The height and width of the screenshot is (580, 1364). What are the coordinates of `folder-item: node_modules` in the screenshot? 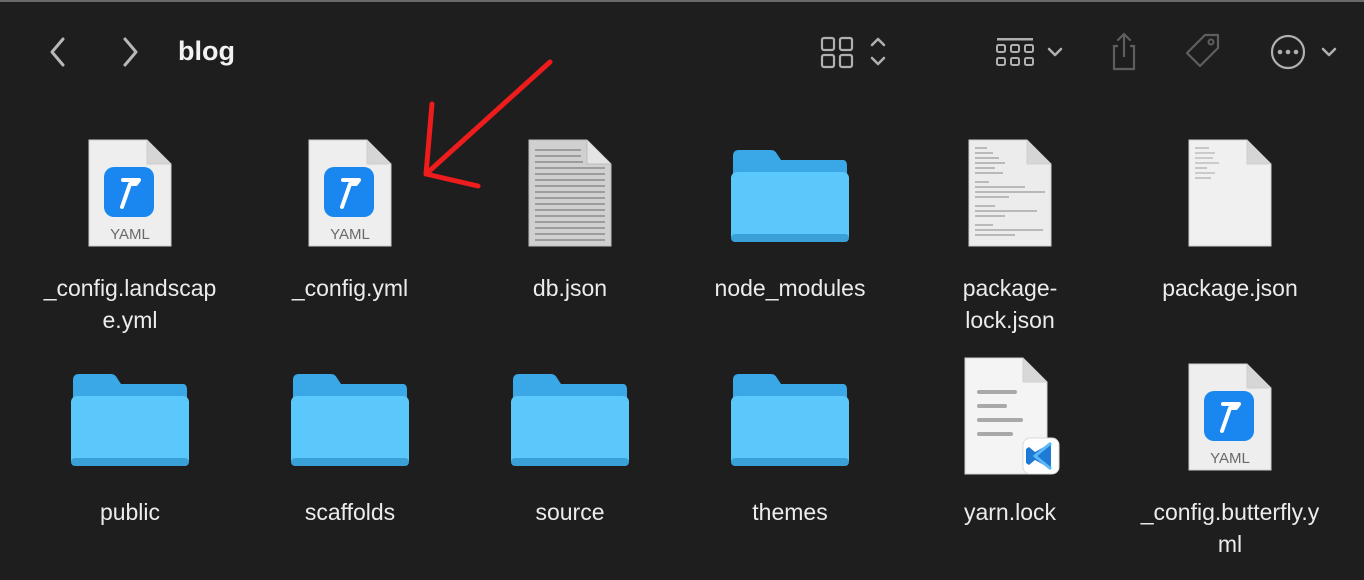 It's located at (790, 225).